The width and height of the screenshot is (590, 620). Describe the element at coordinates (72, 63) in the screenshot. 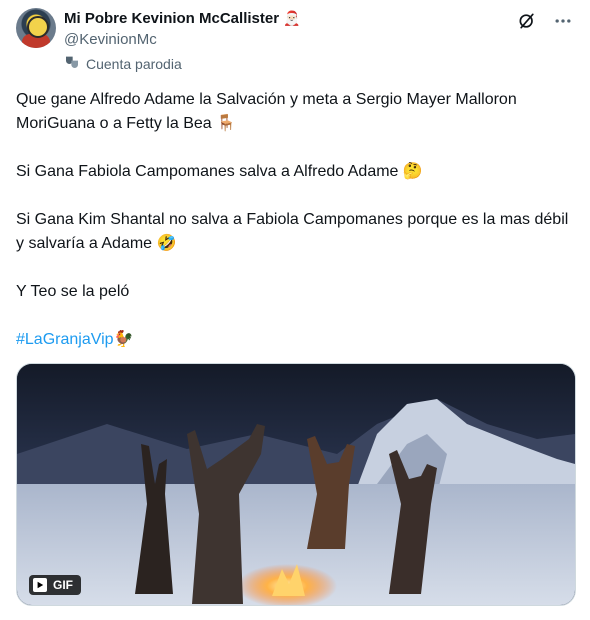

I see `theater-masks-icon` at that location.